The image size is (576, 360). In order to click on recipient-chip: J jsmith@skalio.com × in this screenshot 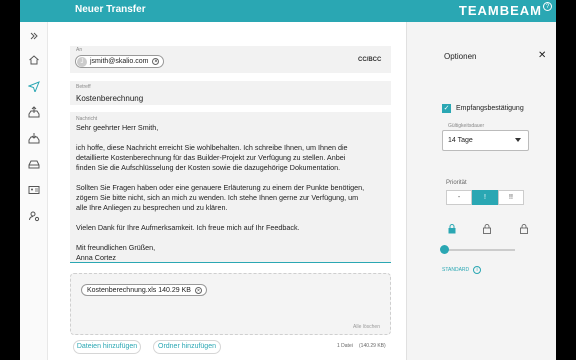, I will do `click(120, 61)`.